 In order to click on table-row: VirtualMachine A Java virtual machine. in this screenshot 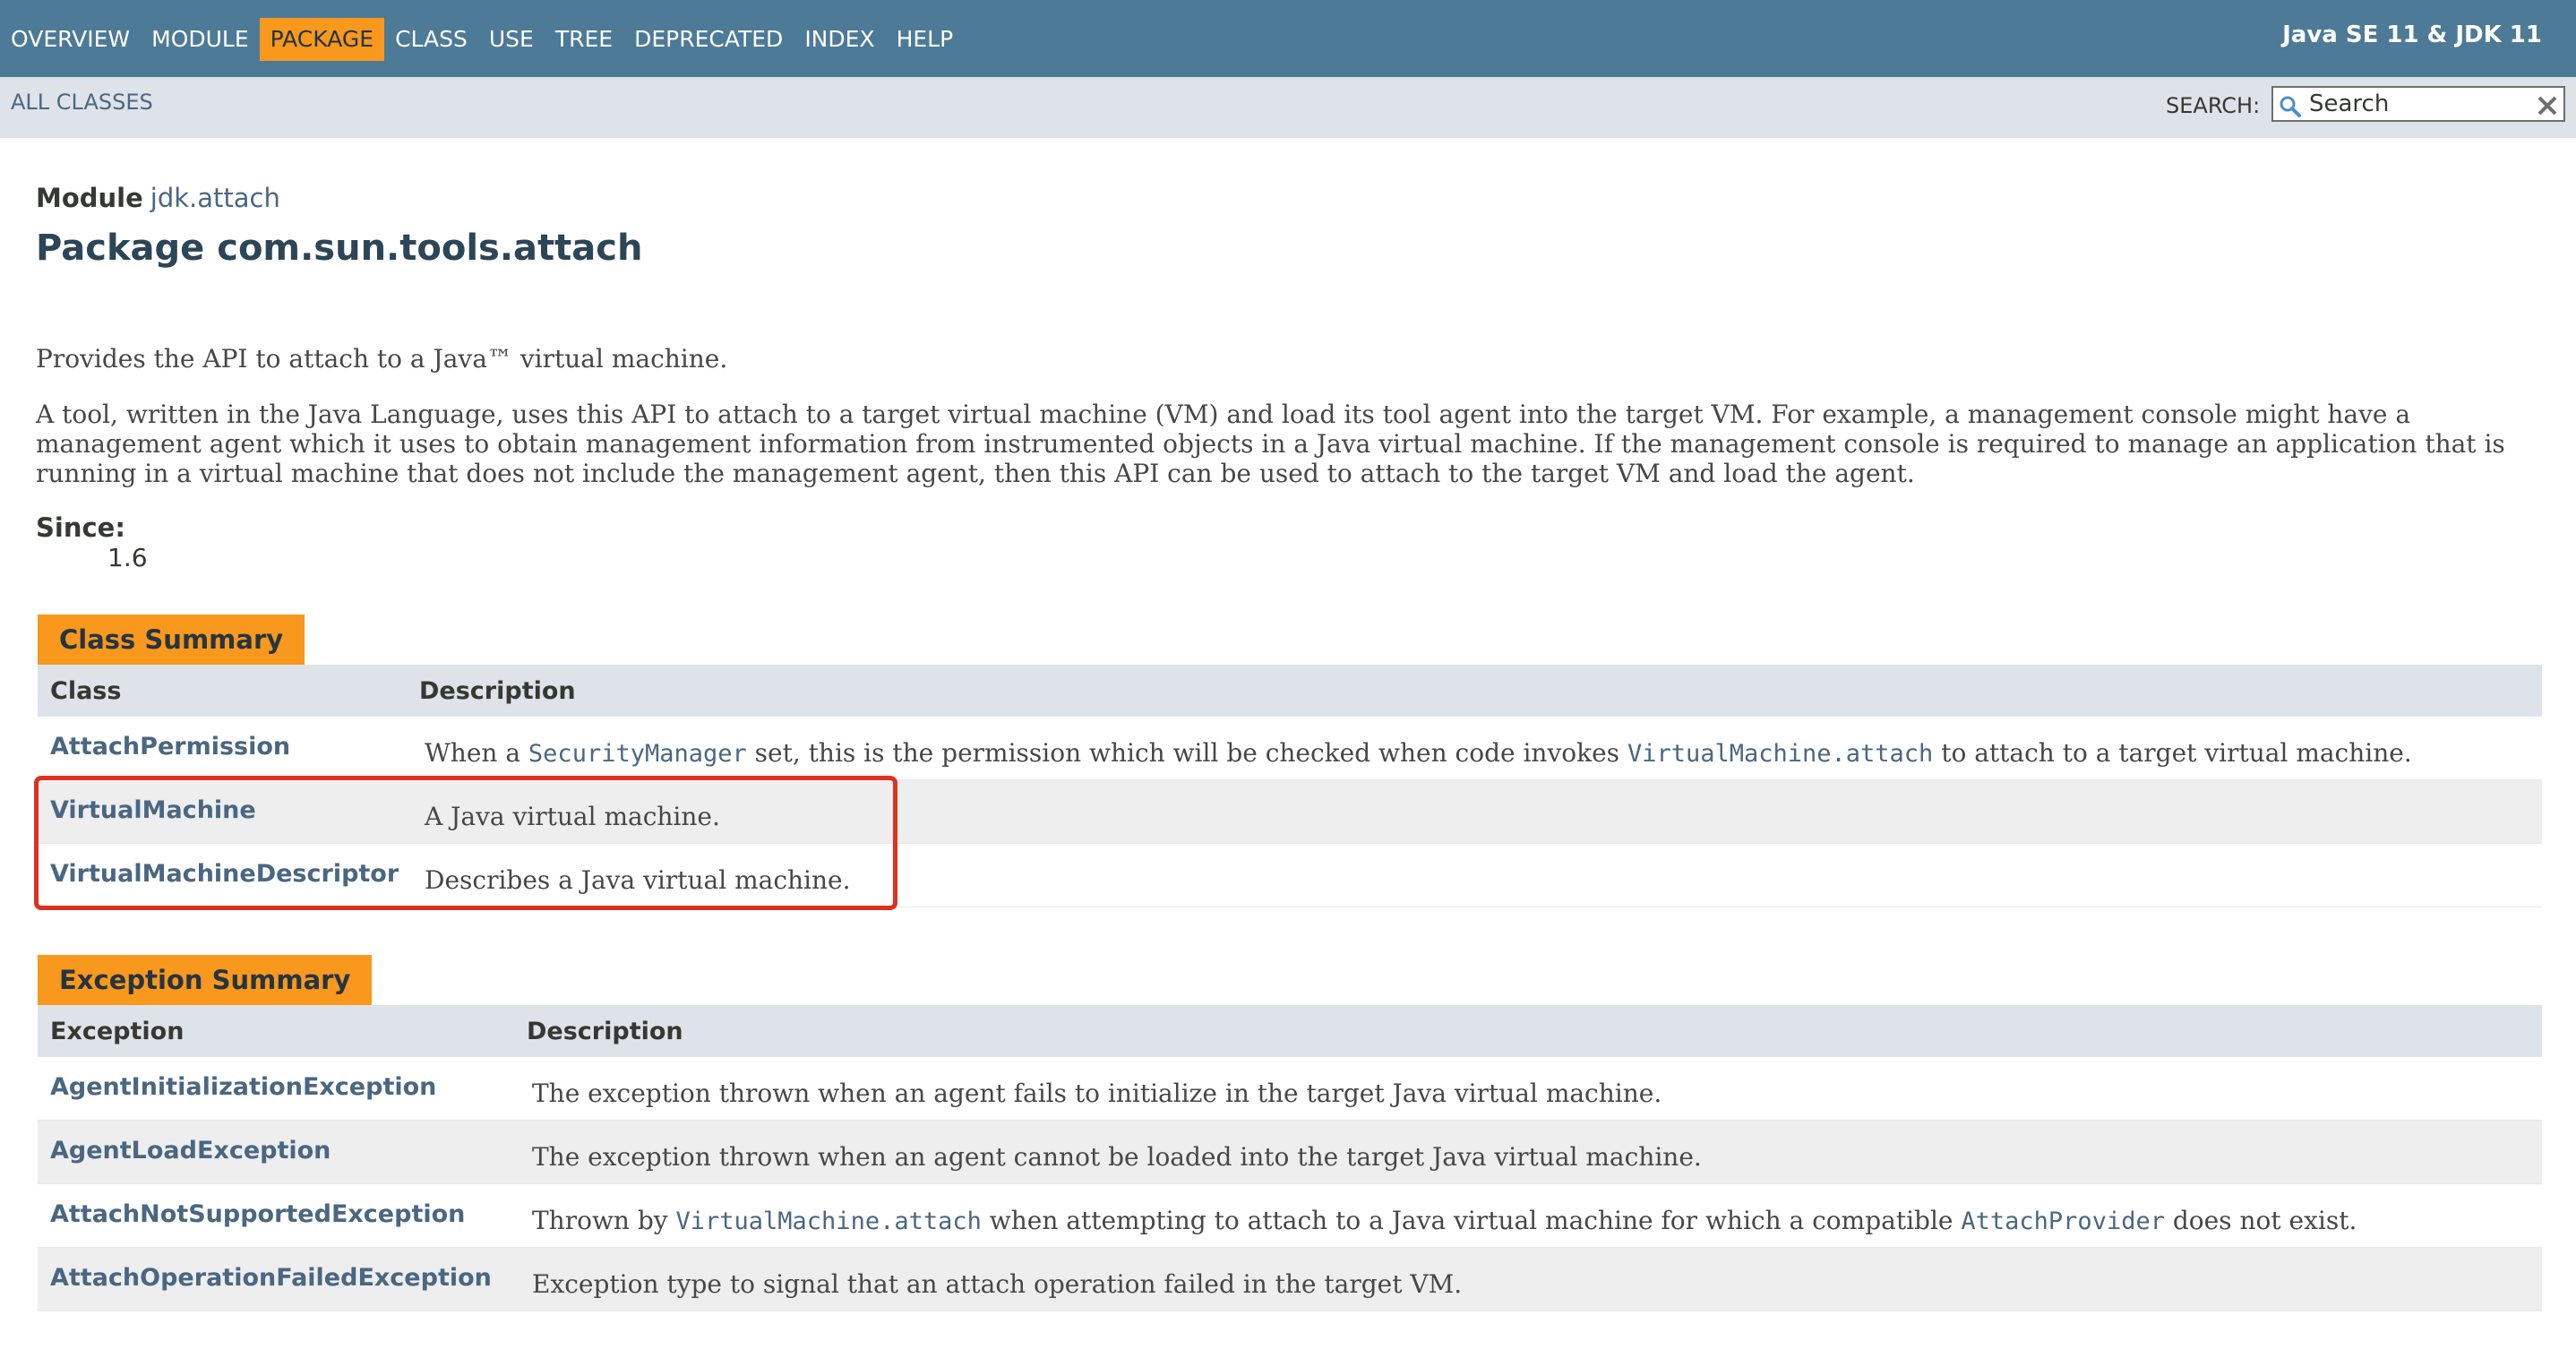, I will do `click(1290, 812)`.